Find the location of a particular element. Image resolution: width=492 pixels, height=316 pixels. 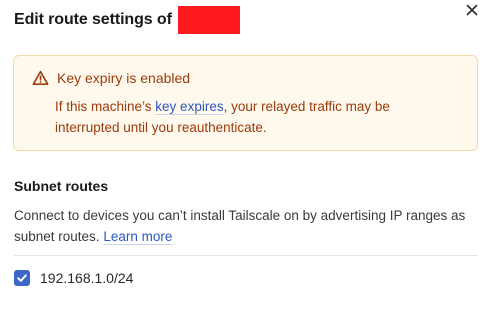

close-button is located at coordinates (472, 10).